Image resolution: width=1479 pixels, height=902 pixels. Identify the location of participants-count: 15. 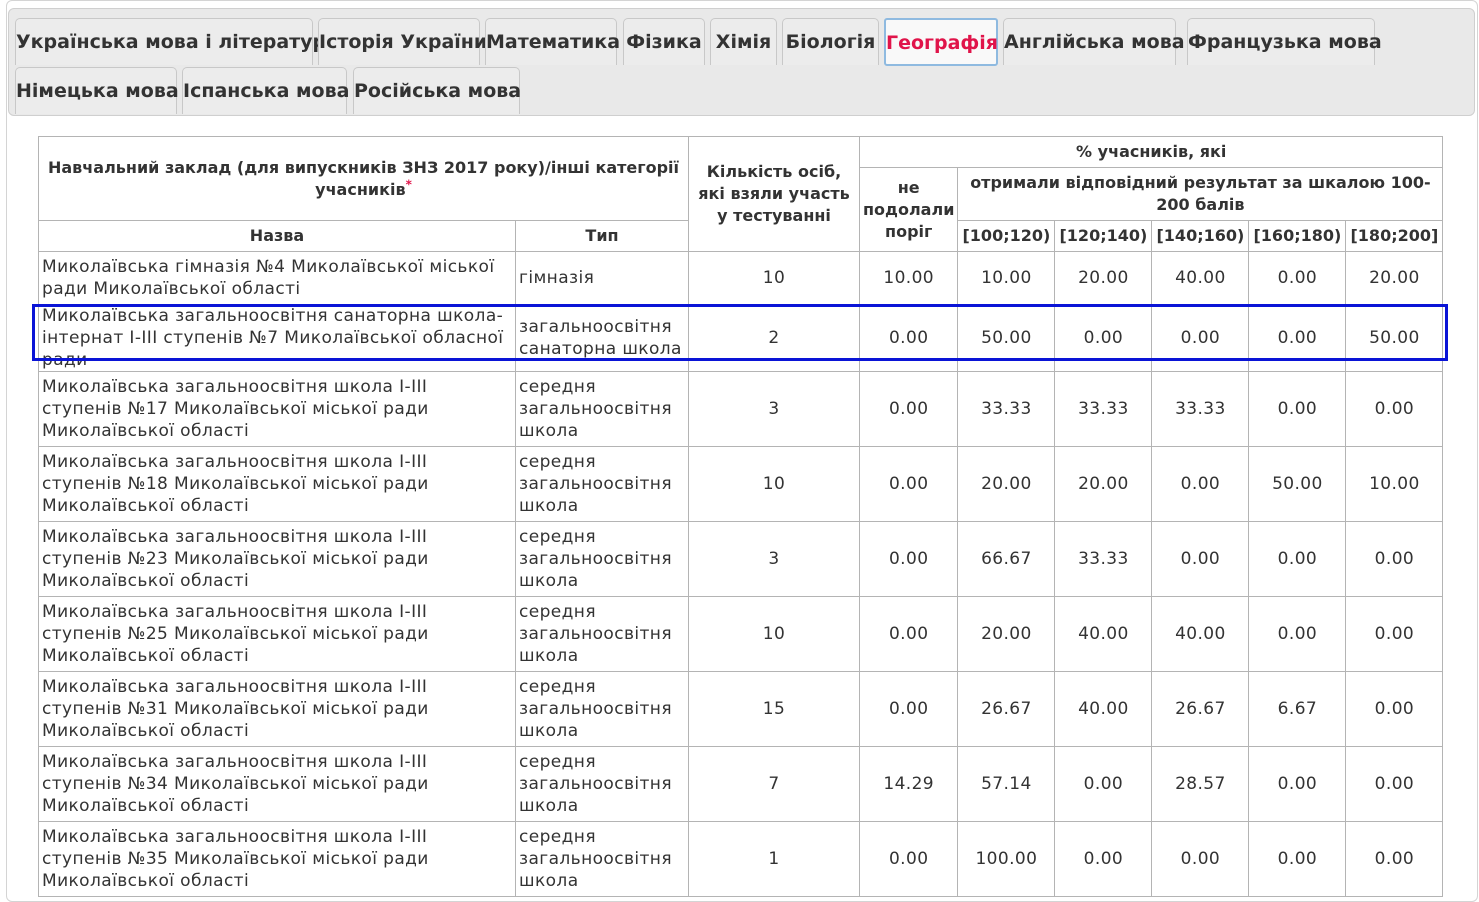
(774, 709).